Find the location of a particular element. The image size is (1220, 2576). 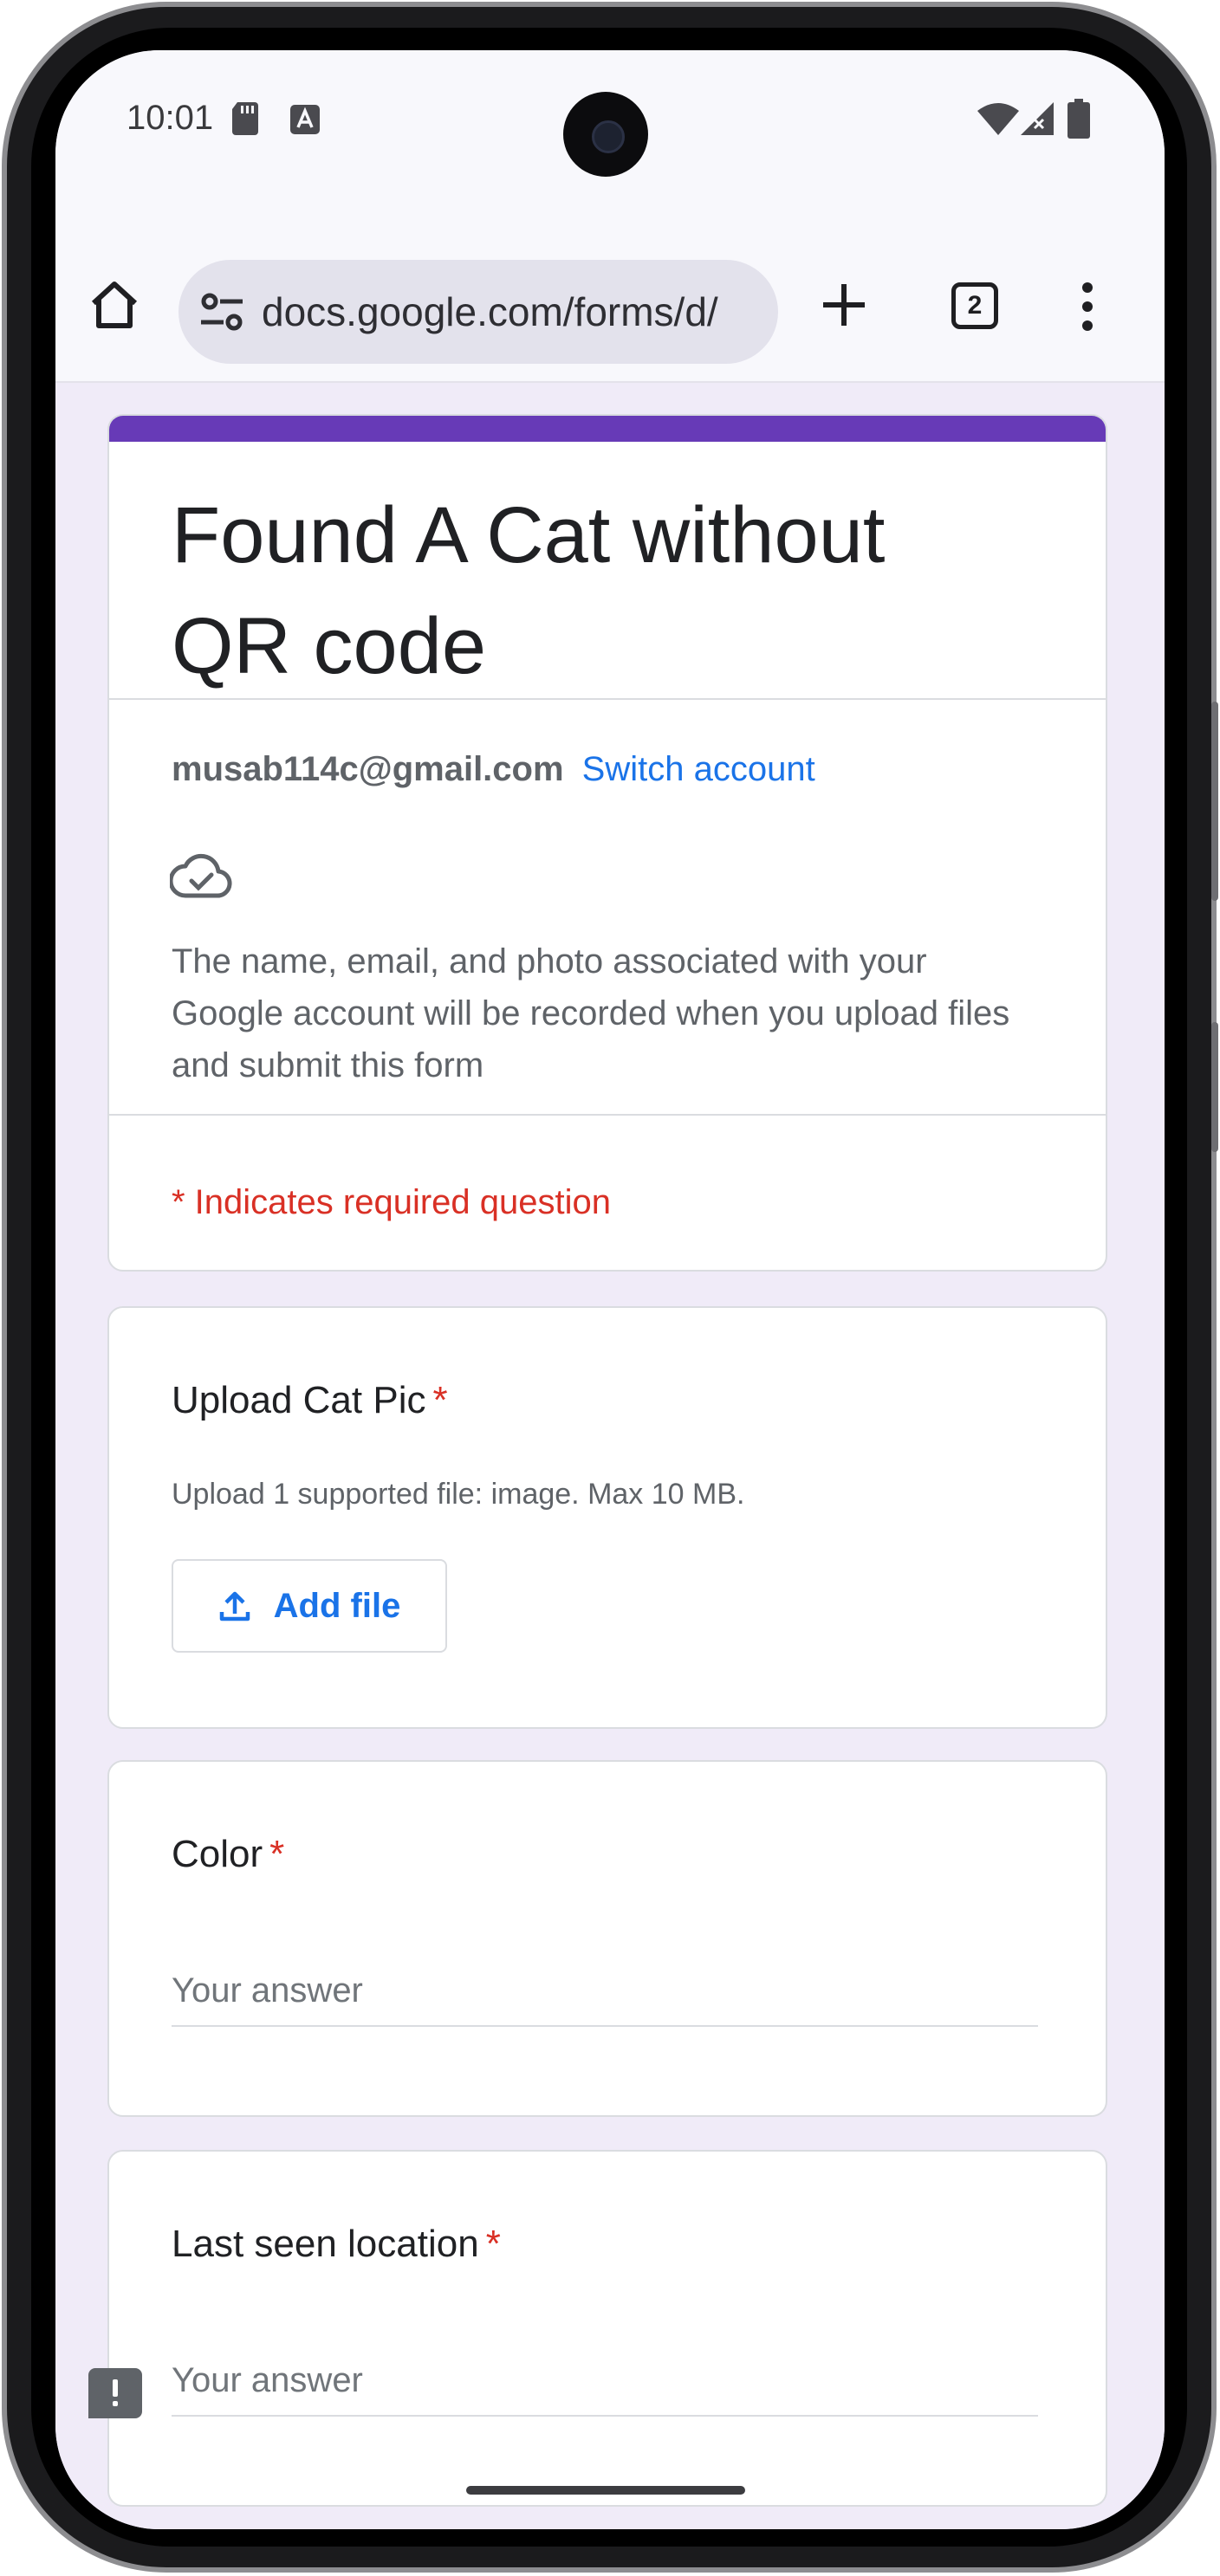

upload-icon is located at coordinates (234, 1606).